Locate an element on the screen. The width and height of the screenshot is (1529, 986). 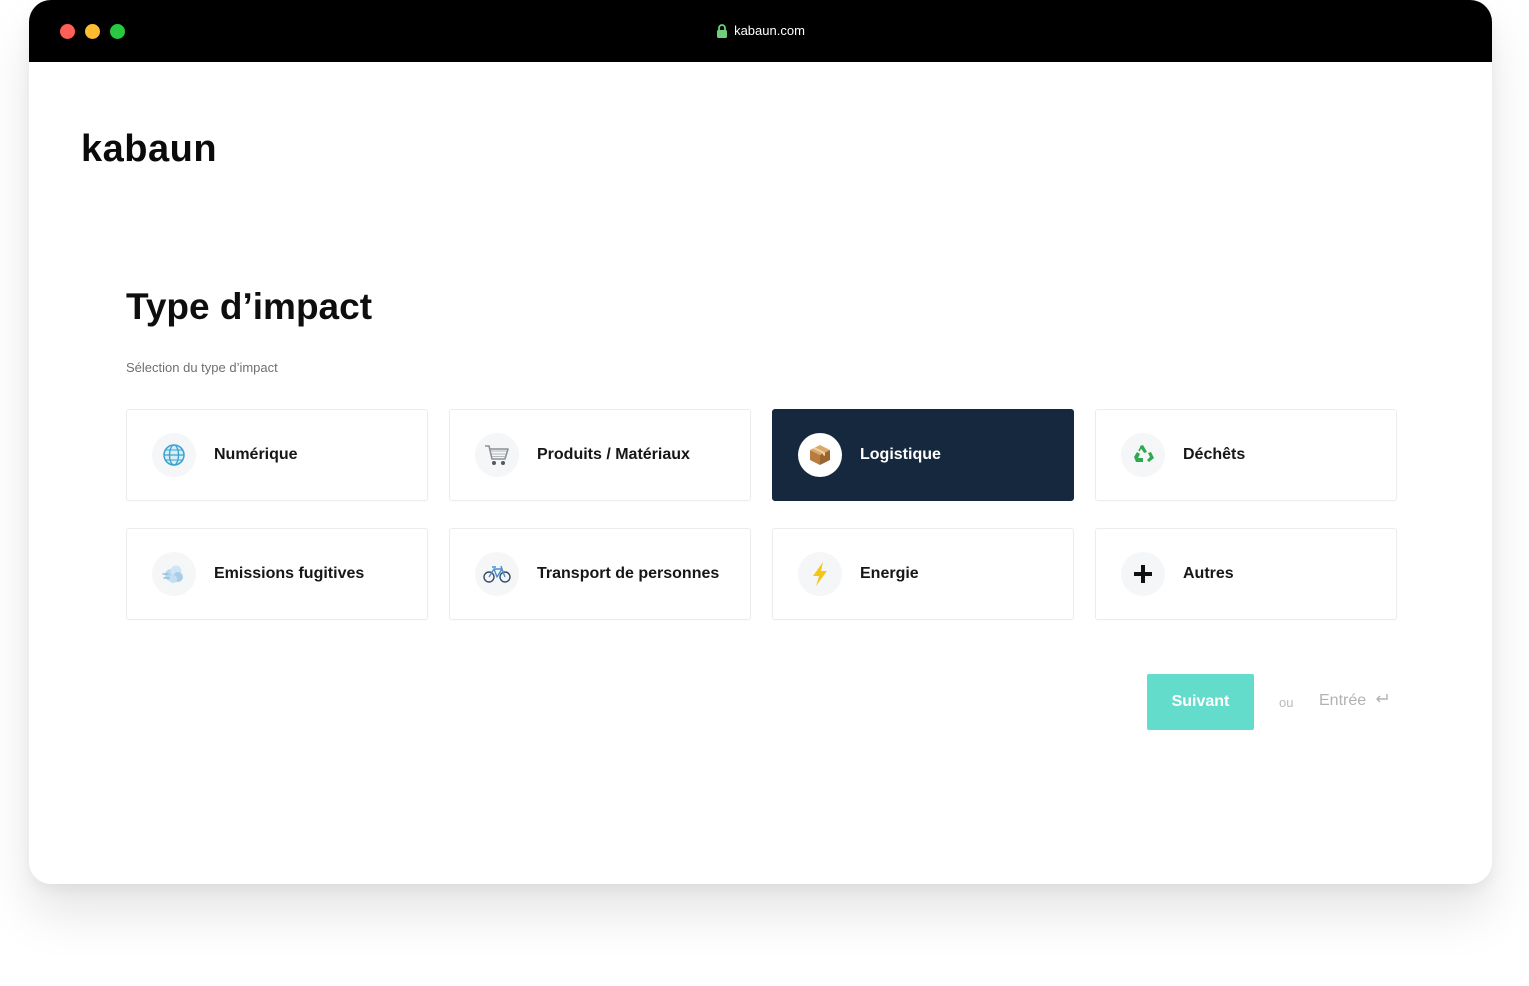
enter-key-label: Entrée is located at coordinates (1343, 700).